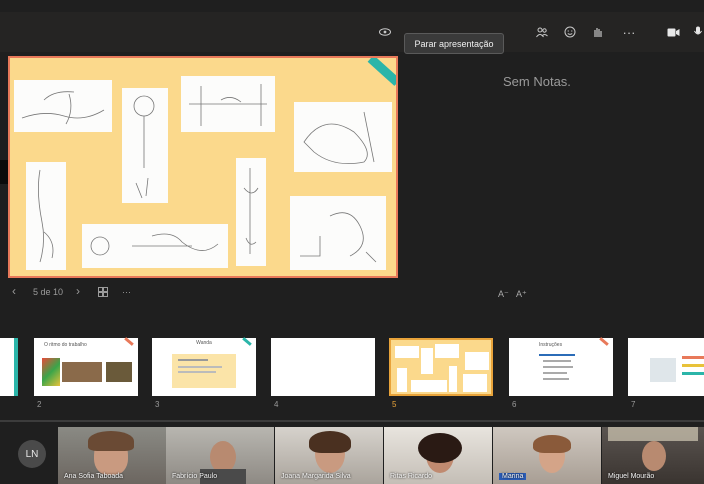  What do you see at coordinates (32, 454) in the screenshot?
I see `avatar: LN` at bounding box center [32, 454].